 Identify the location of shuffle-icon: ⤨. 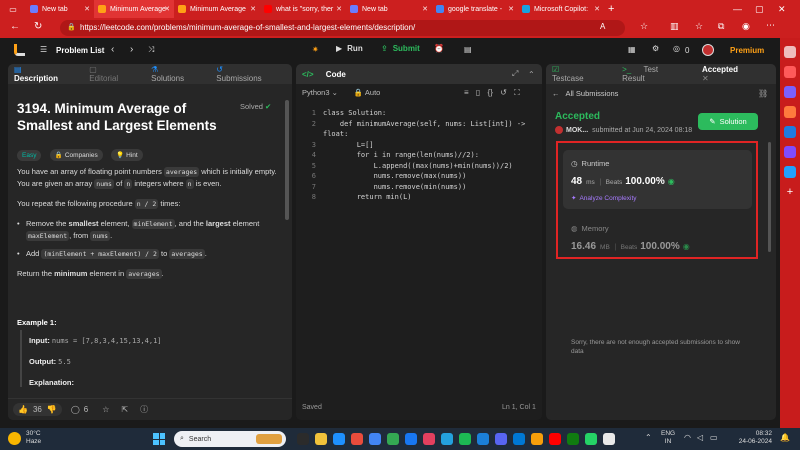
(151, 50).